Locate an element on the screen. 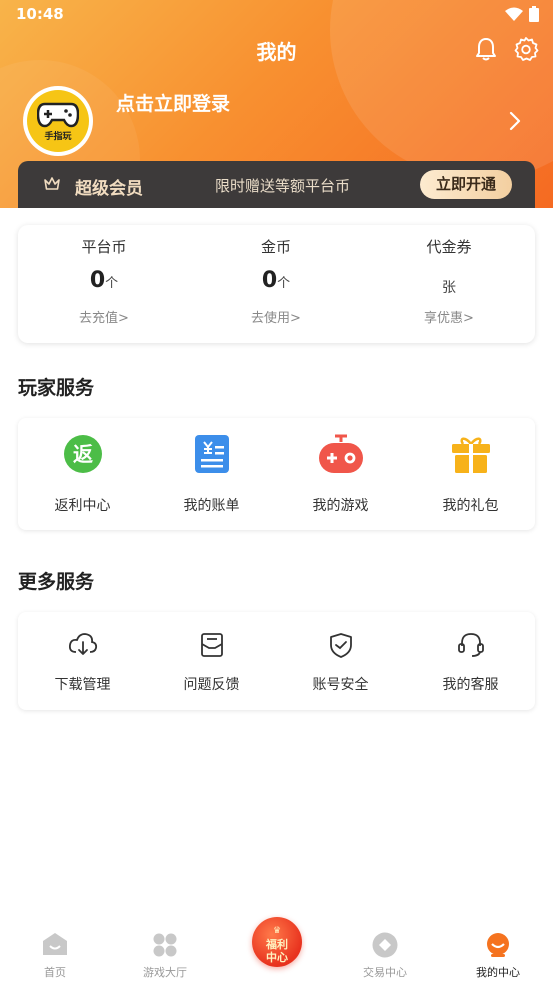 The image size is (553, 984). wallet-link-recharge: 去充值> is located at coordinates (104, 316).